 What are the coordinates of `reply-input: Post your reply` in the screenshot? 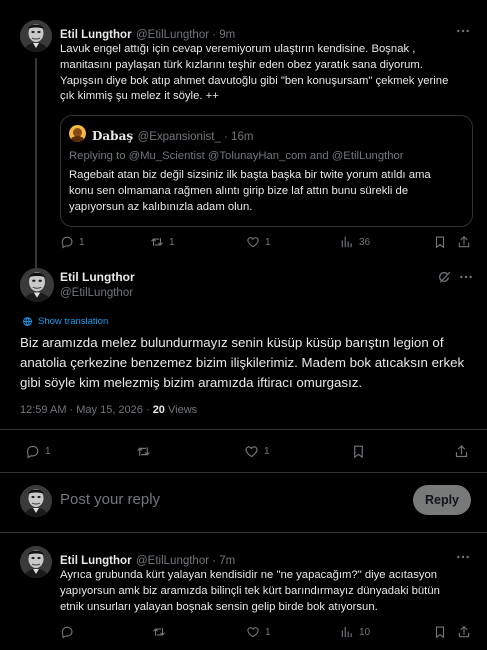 It's located at (110, 499).